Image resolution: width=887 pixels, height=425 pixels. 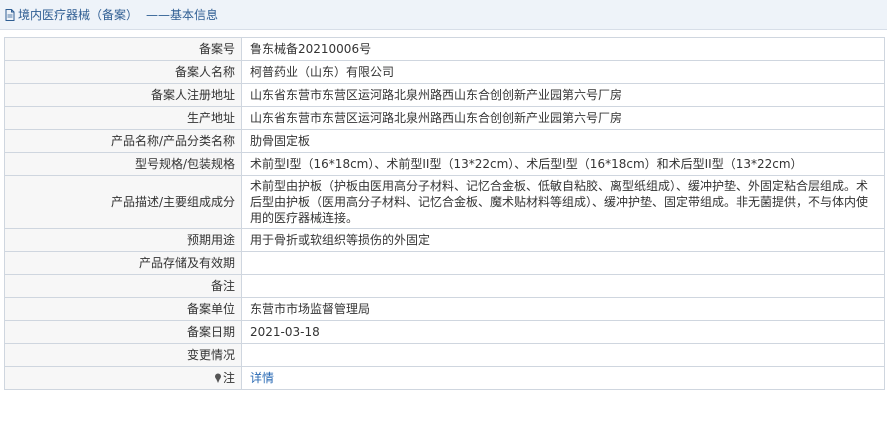 What do you see at coordinates (123, 49) in the screenshot?
I see `row-label: 备案号` at bounding box center [123, 49].